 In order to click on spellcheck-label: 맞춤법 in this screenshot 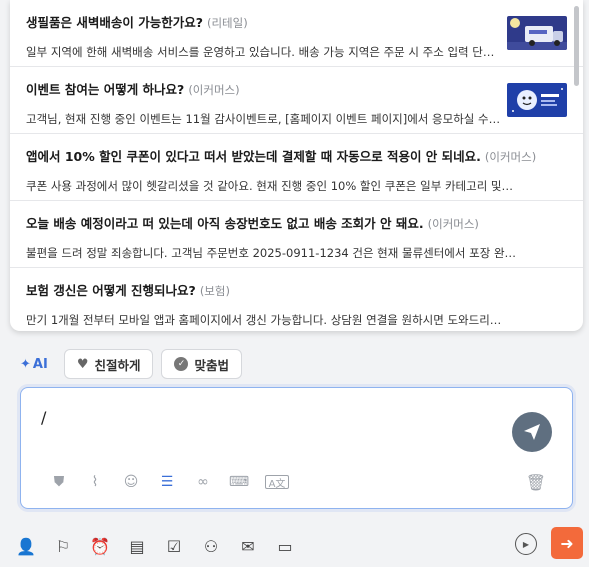, I will do `click(211, 365)`.